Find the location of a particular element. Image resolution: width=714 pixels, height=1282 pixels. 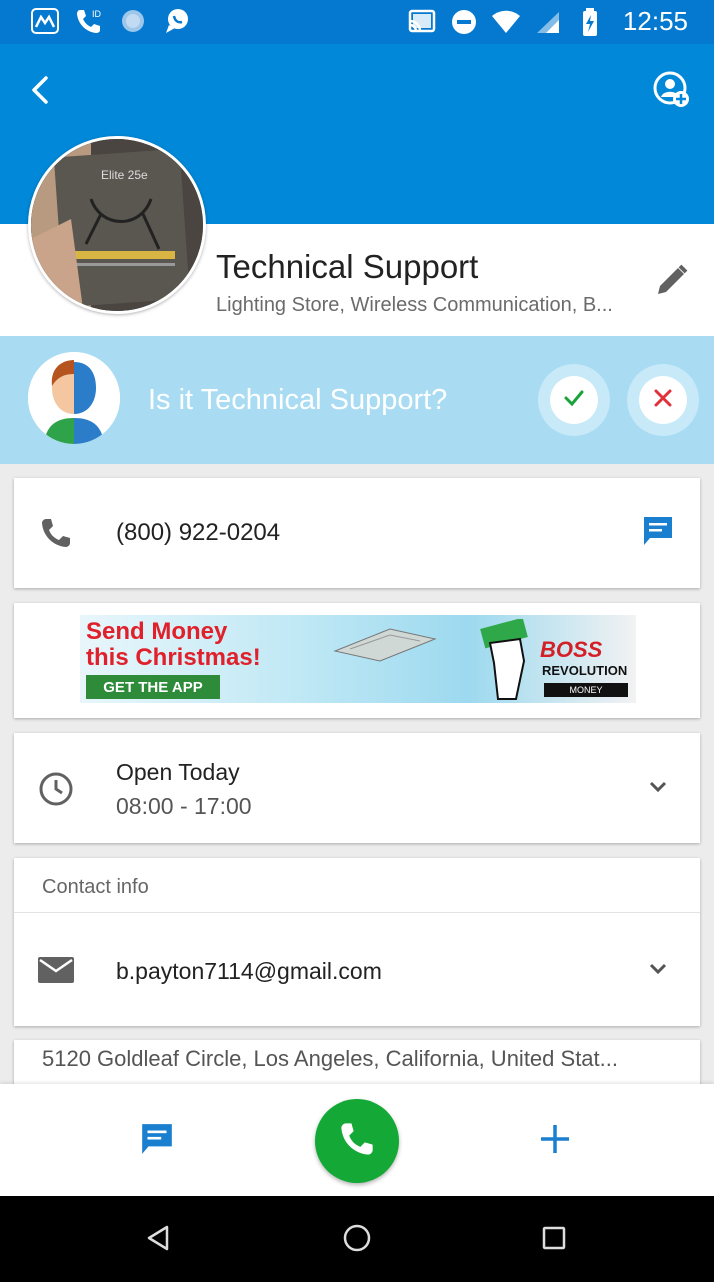

phone-card: (800) 922-0204 is located at coordinates (357, 533).